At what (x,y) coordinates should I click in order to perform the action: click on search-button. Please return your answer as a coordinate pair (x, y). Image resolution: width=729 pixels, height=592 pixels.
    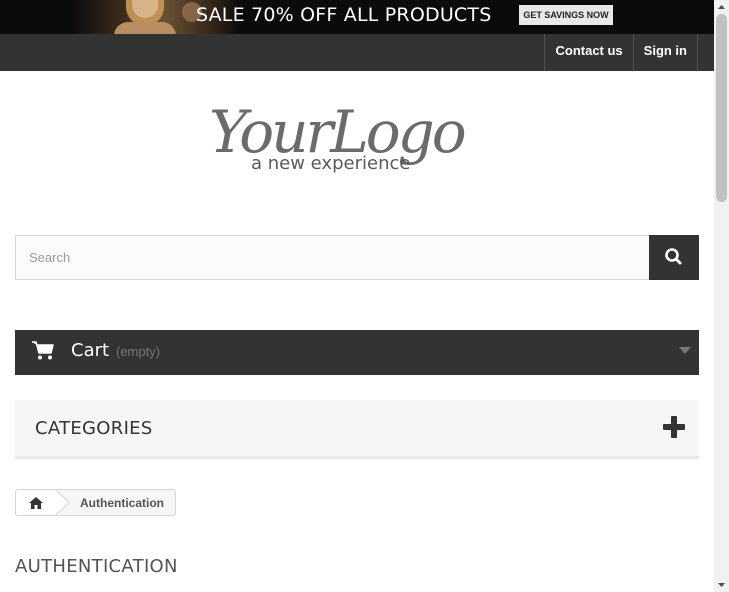
    Looking at the image, I should click on (674, 257).